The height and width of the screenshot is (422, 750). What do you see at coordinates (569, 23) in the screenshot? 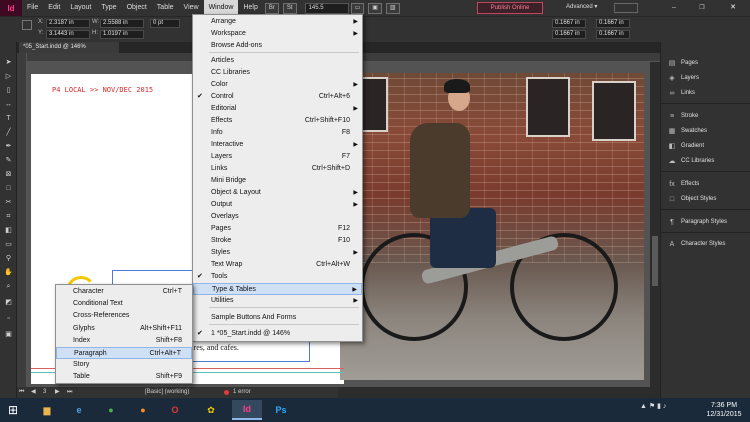
I see `inset-top-field: 0.1667 in` at bounding box center [569, 23].